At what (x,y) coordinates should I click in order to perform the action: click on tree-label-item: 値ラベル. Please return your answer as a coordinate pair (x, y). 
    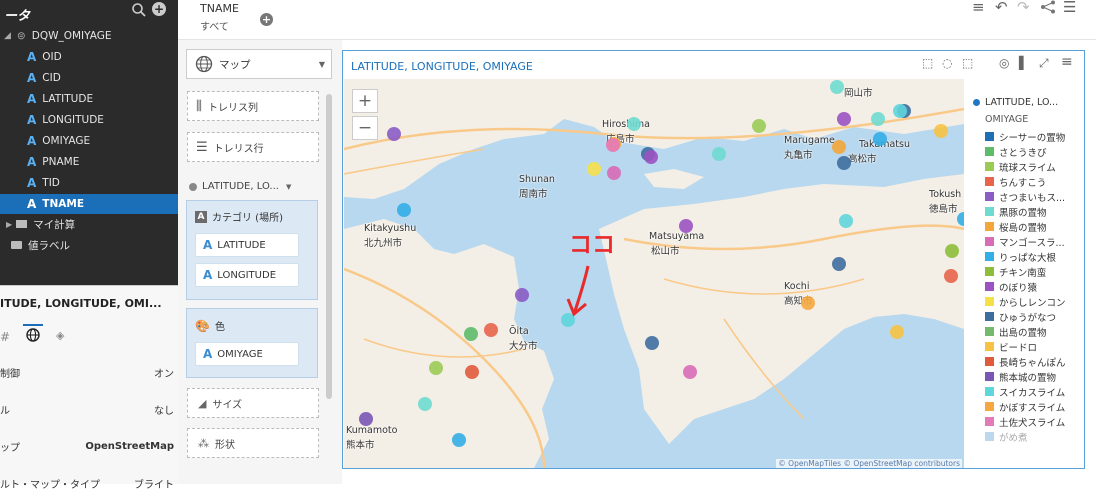
    Looking at the image, I should click on (89, 245).